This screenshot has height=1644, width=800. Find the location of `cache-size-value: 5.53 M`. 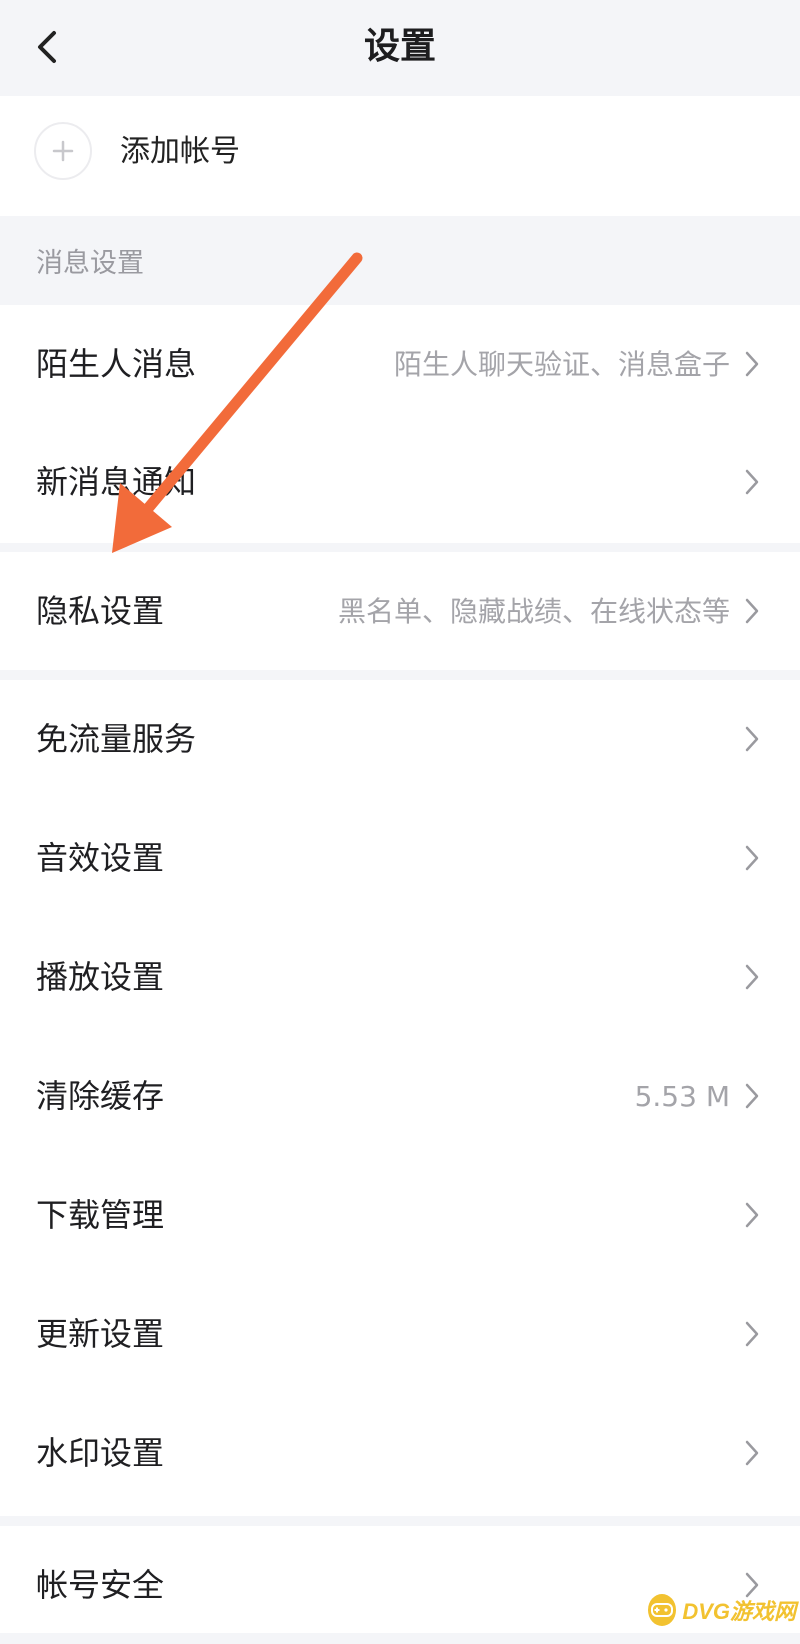

cache-size-value: 5.53 M is located at coordinates (682, 1096).